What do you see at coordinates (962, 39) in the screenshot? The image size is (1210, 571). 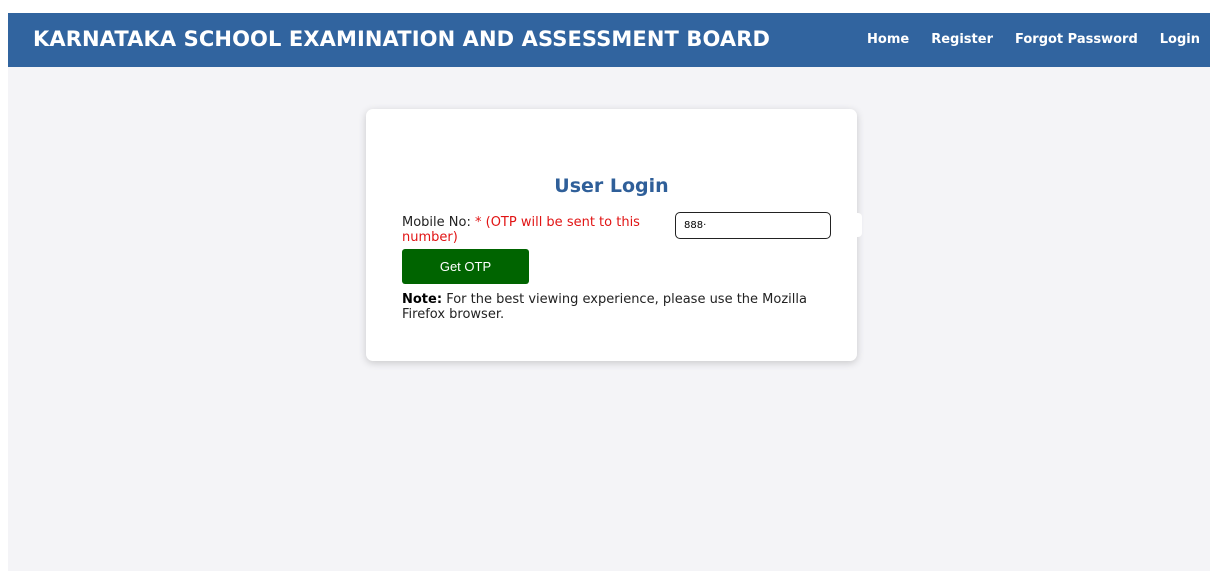 I see `nav-register-link: Register` at bounding box center [962, 39].